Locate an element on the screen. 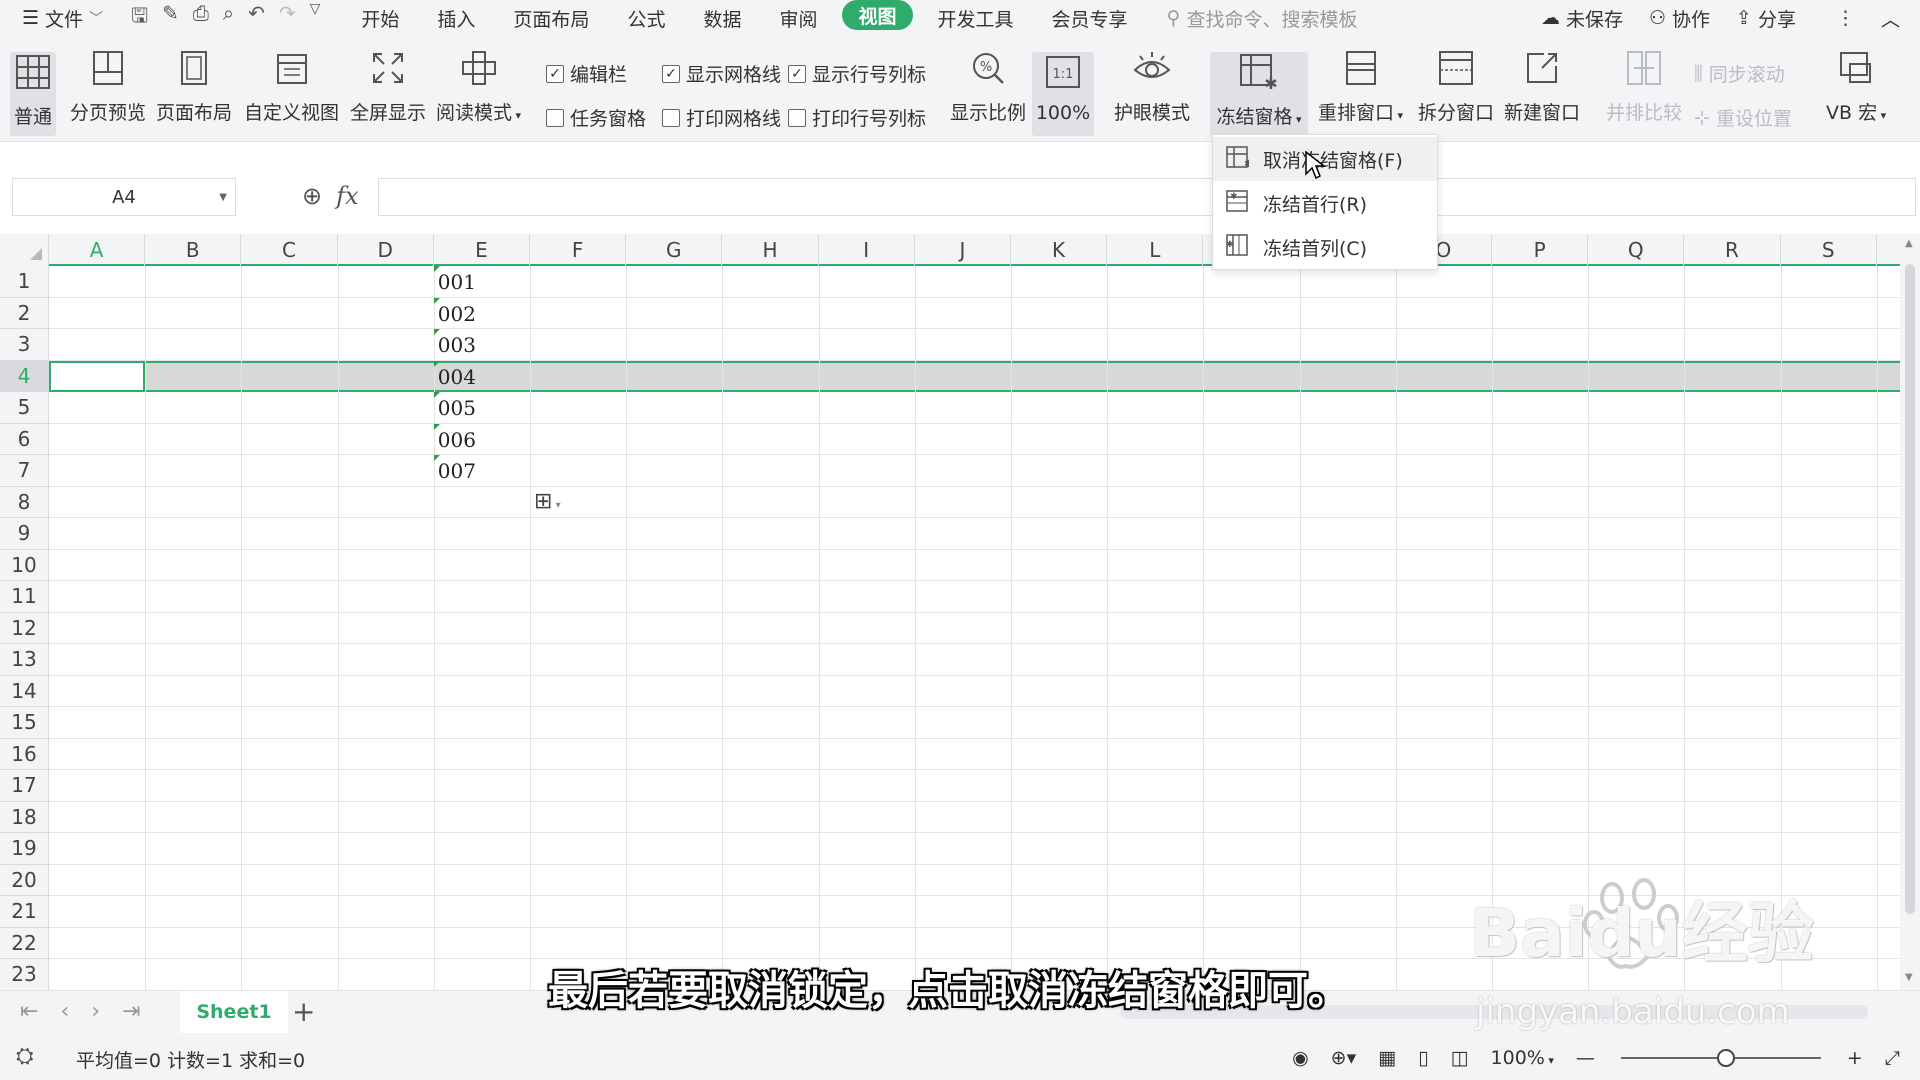  row-header-11: 11 is located at coordinates (24, 597).